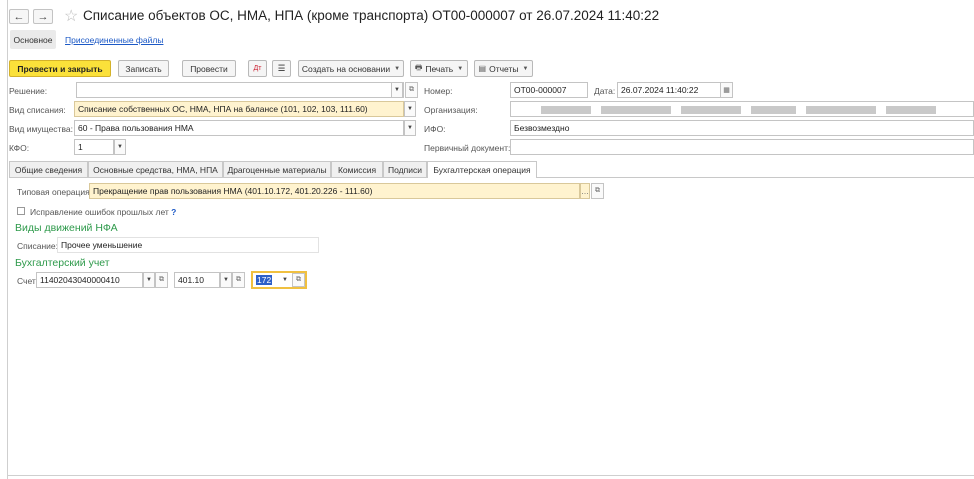 The height and width of the screenshot is (479, 974). What do you see at coordinates (405, 169) in the screenshot?
I see `tab-signatures: Подписи` at bounding box center [405, 169].